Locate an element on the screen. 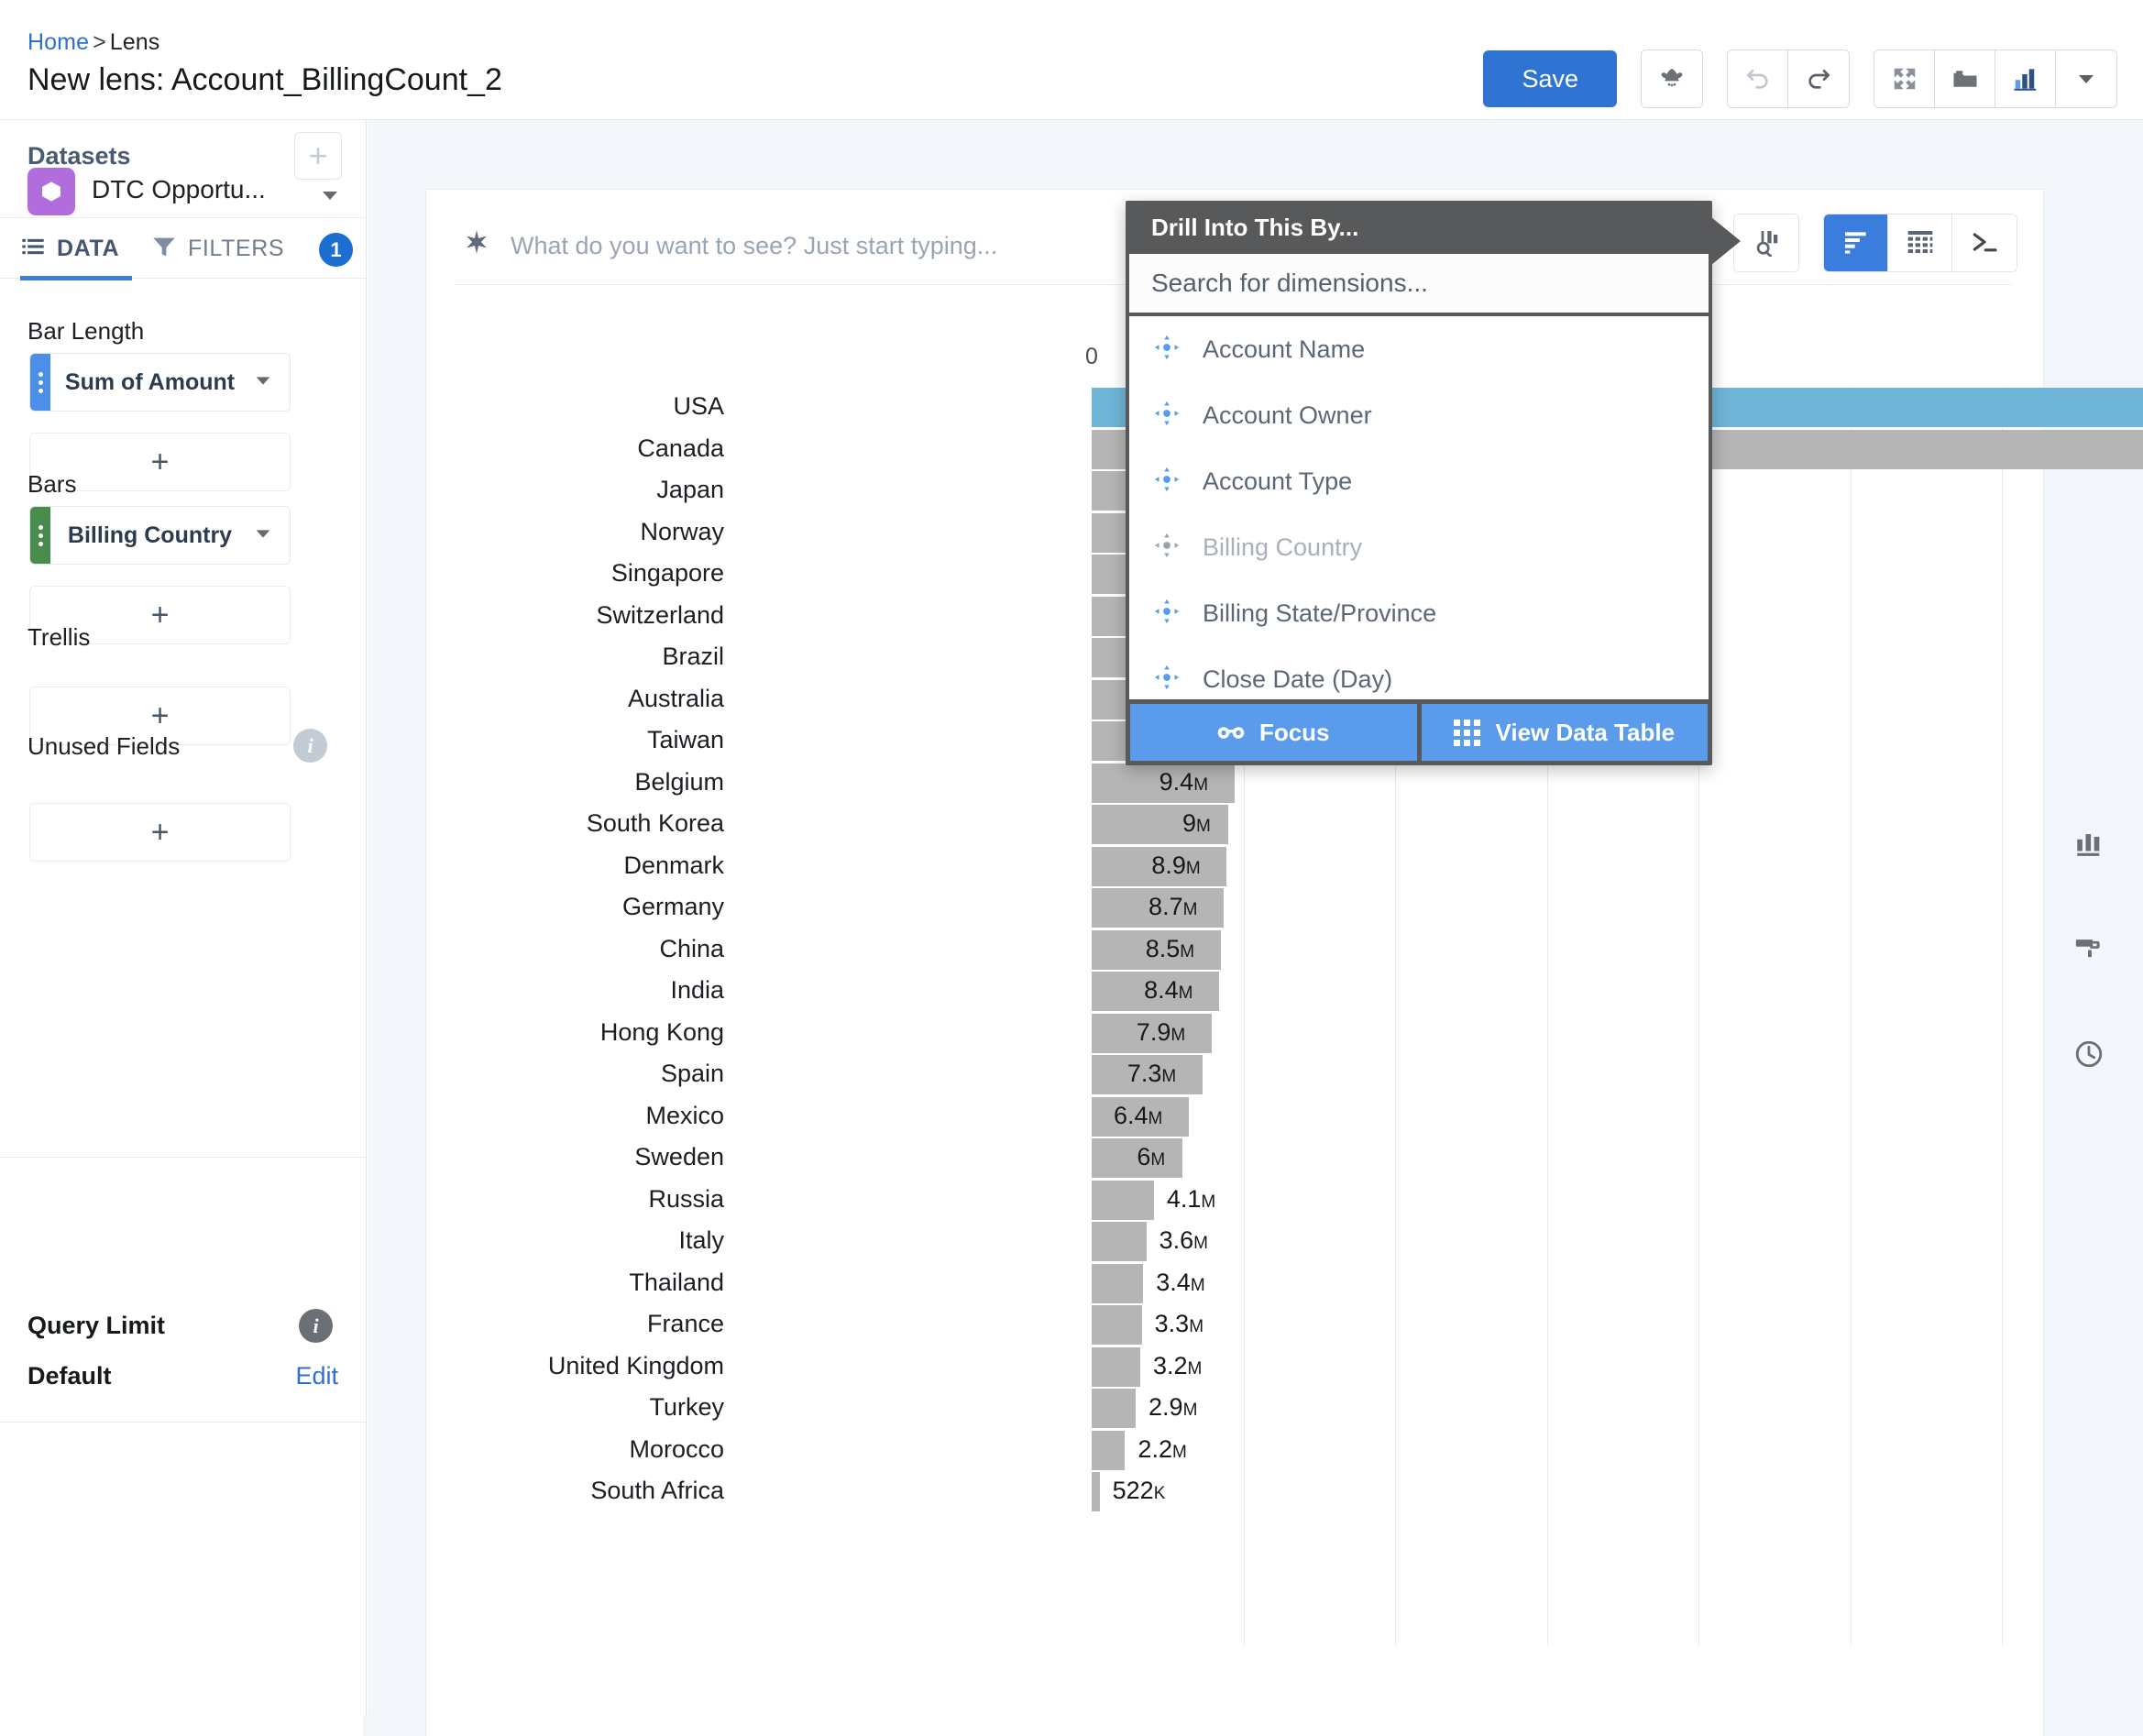 Image resolution: width=2143 pixels, height=1736 pixels. folder-button is located at coordinates (1965, 79).